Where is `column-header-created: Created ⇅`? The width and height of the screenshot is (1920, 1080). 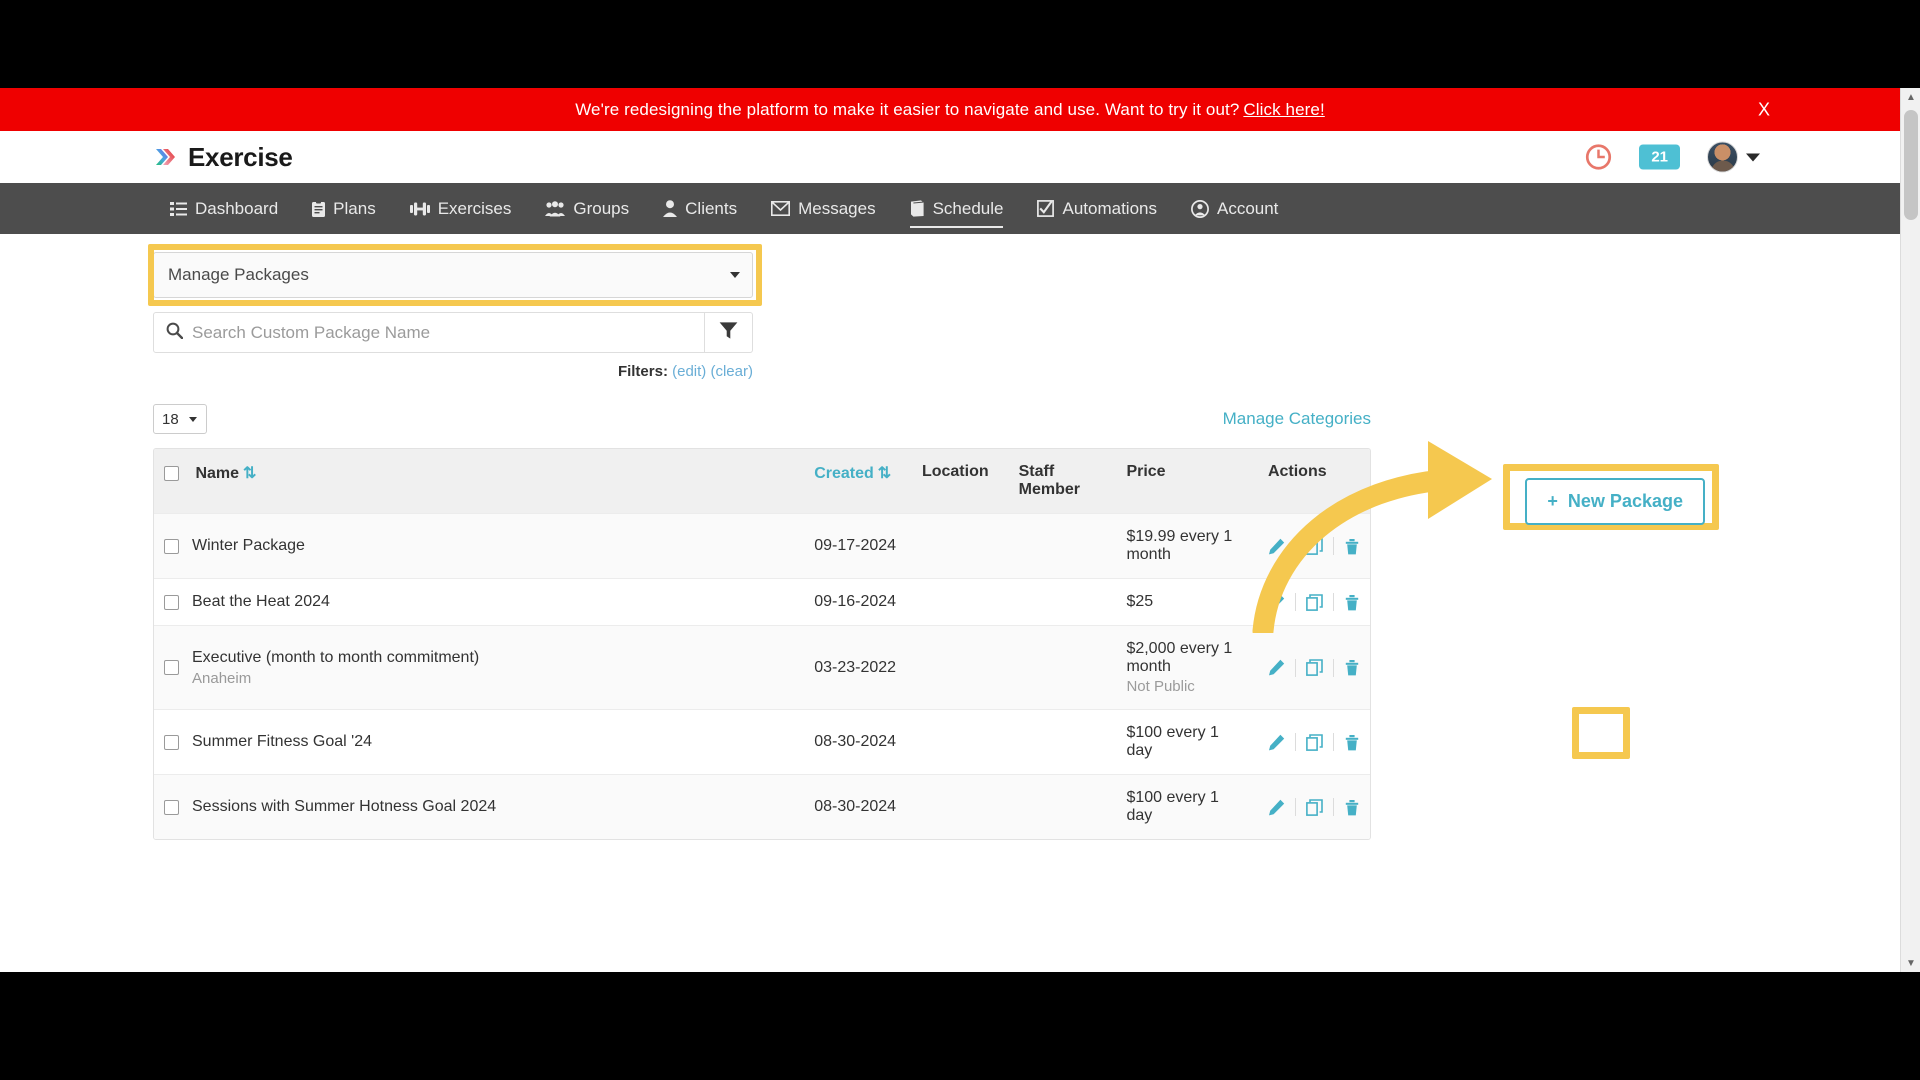
column-header-created: Created ⇅ is located at coordinates (858, 481).